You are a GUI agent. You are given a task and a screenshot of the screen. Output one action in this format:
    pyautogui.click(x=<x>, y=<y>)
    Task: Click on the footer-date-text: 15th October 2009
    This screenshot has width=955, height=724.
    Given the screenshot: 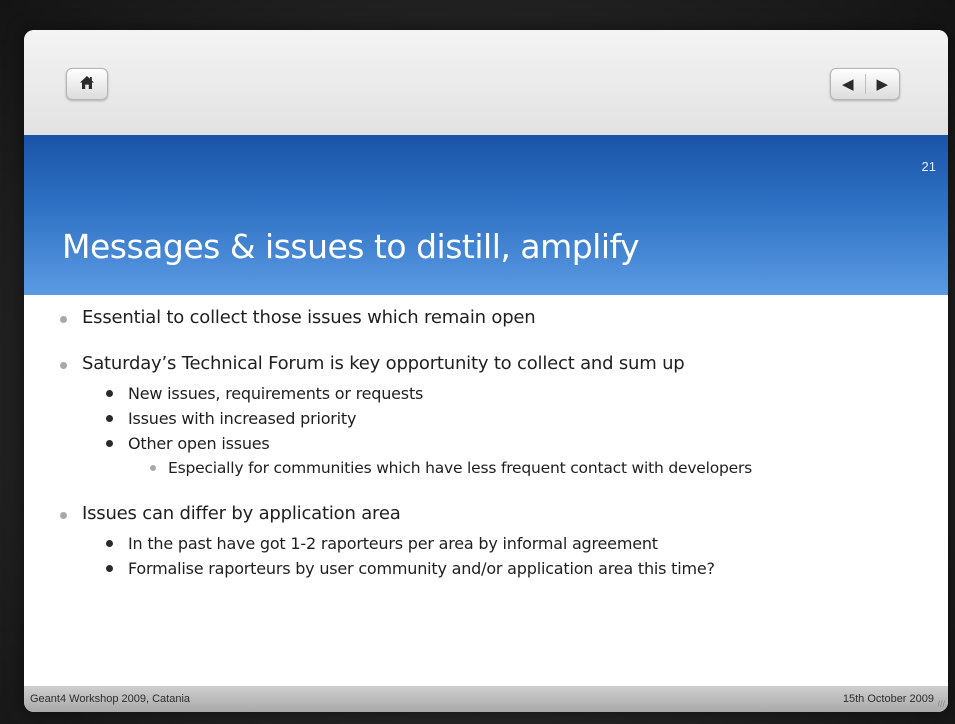 What is the action you would take?
    pyautogui.click(x=888, y=699)
    